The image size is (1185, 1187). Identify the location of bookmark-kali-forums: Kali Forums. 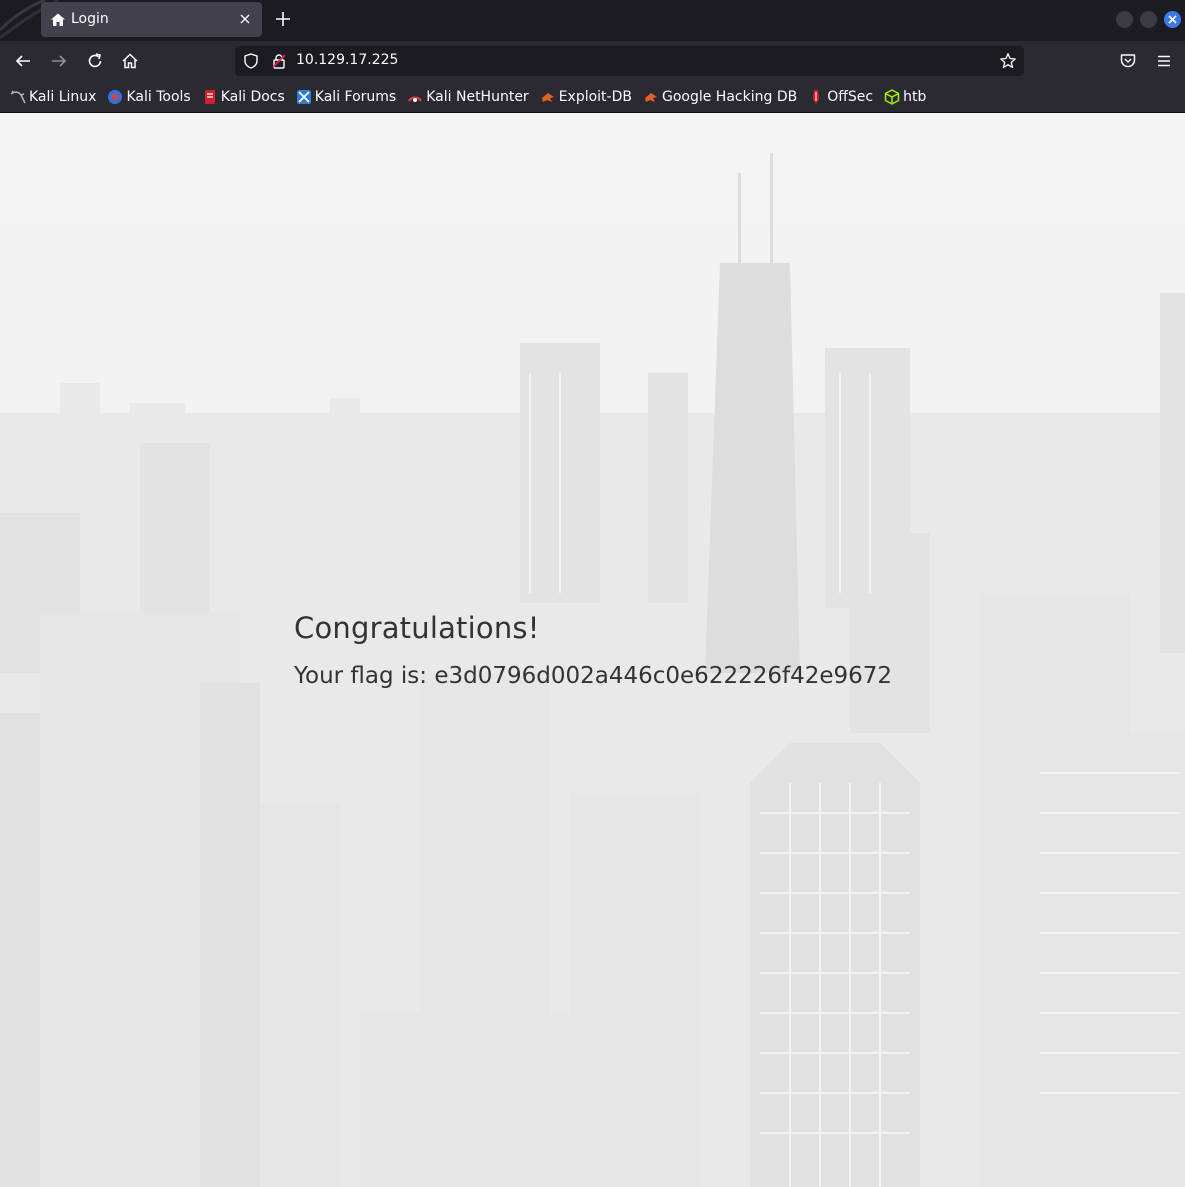
(346, 97).